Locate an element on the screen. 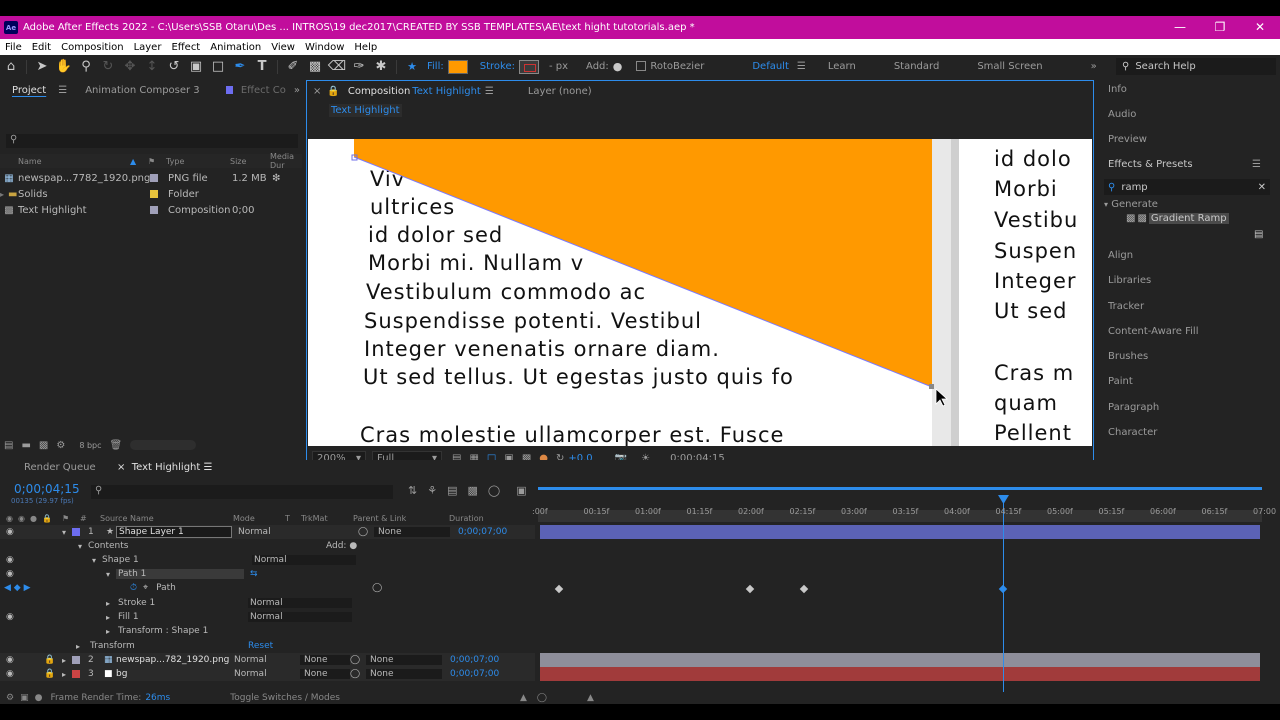 The width and height of the screenshot is (1280, 720). pen-tool-icon: ✒ is located at coordinates (240, 66).